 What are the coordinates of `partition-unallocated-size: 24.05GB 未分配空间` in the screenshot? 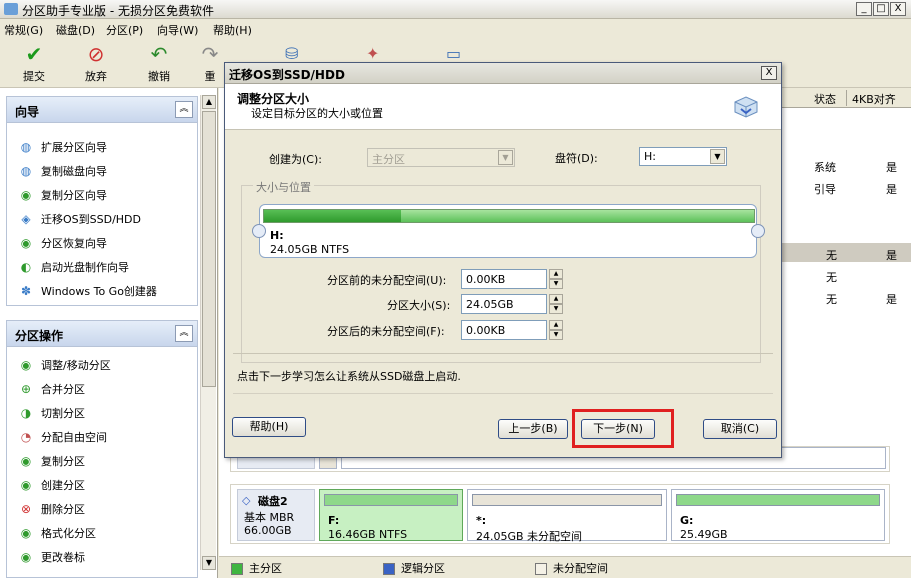 It's located at (529, 536).